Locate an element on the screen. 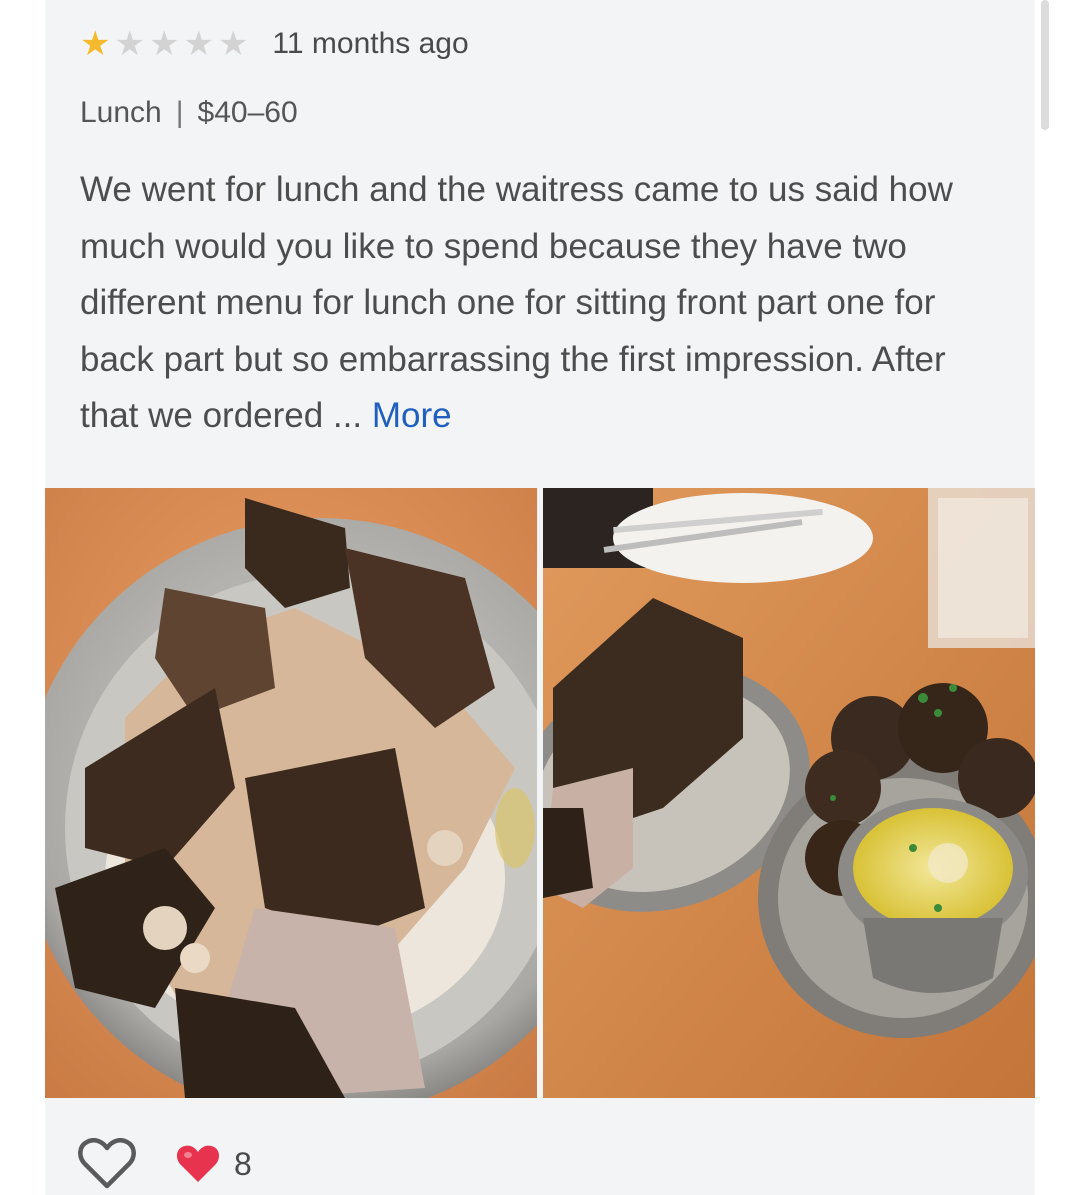 This screenshot has height=1195, width=1080. reaction-summary: 8 is located at coordinates (214, 1164).